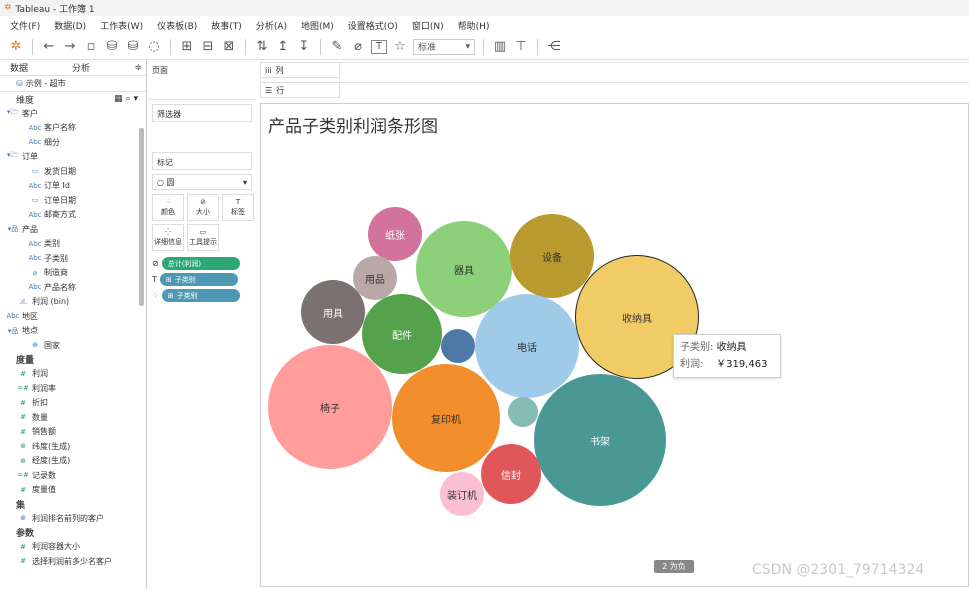  Describe the element at coordinates (168, 237) in the screenshot. I see `detail-button: ⁛ 详细信息` at that location.